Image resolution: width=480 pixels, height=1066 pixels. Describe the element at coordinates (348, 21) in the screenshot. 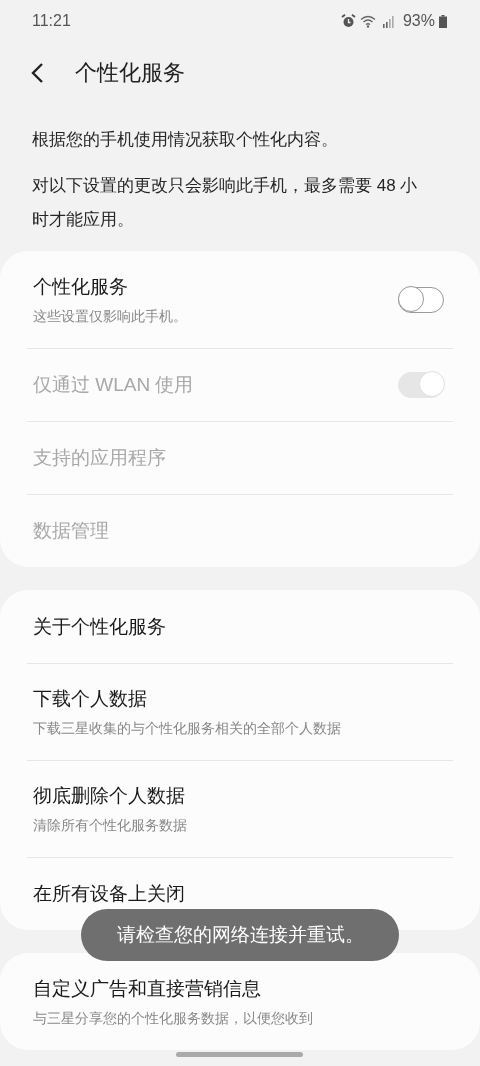

I see `alarm-icon` at that location.